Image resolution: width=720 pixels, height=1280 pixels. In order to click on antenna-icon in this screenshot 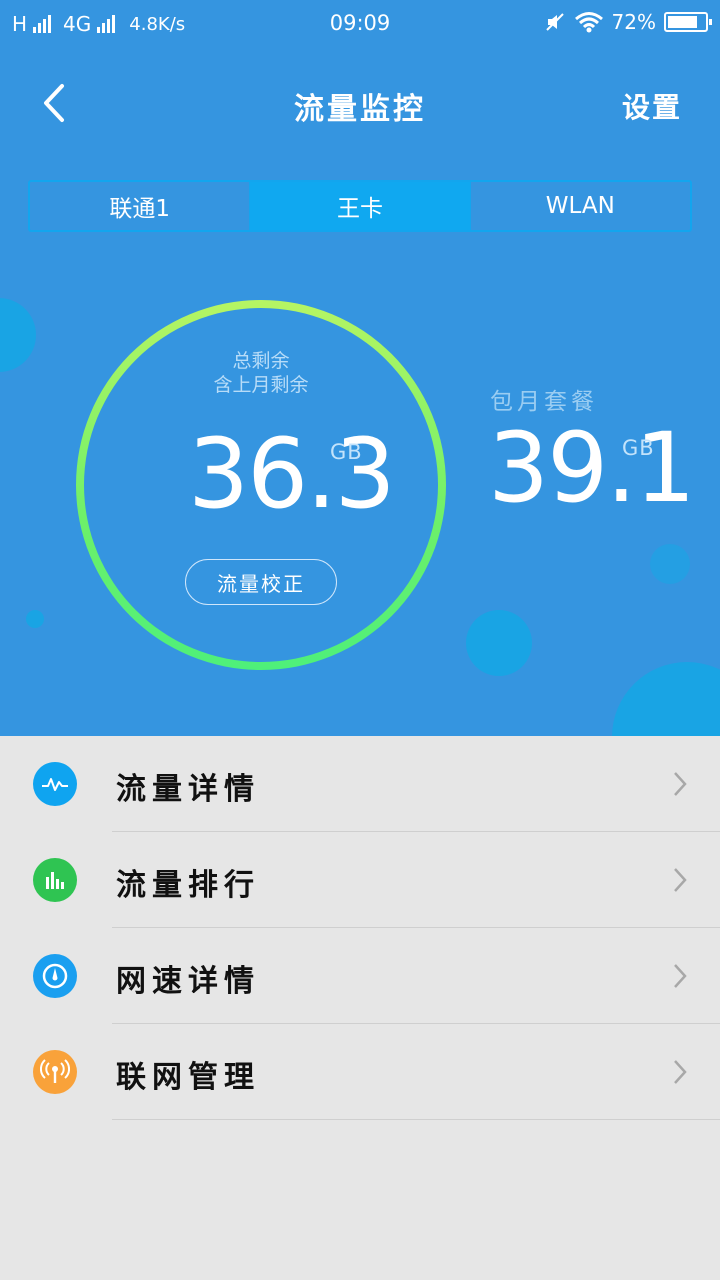, I will do `click(55, 1072)`.